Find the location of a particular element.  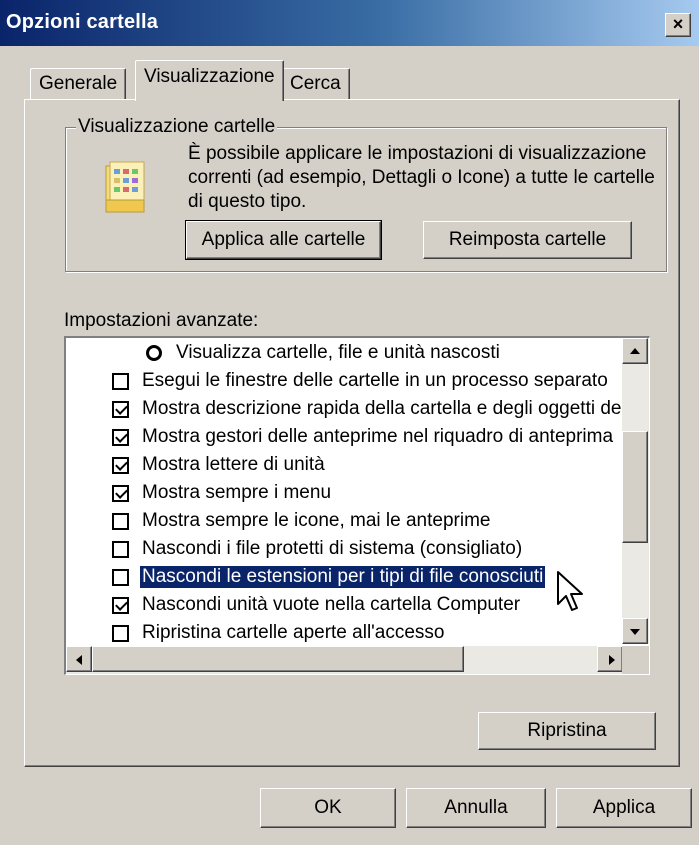

arrow-down-icon is located at coordinates (635, 632).